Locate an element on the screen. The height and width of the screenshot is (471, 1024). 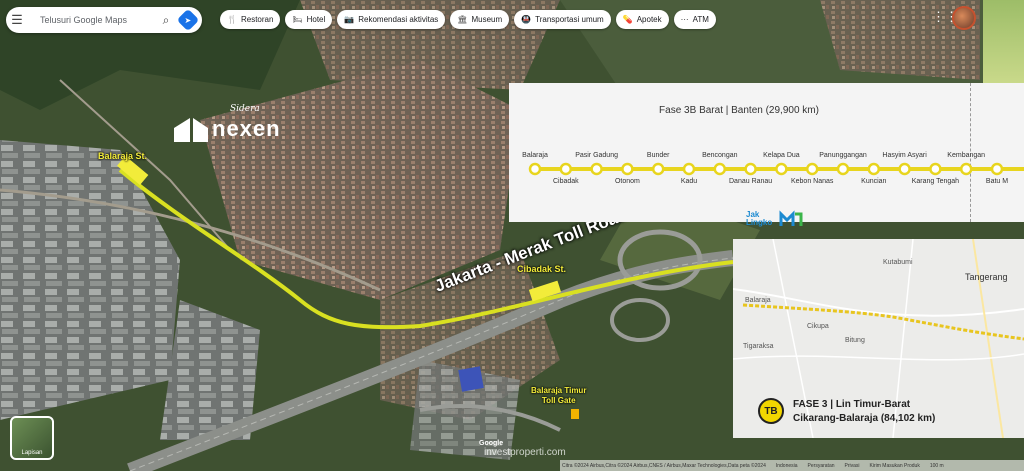
station-label: Kembangan is located at coordinates (966, 155).